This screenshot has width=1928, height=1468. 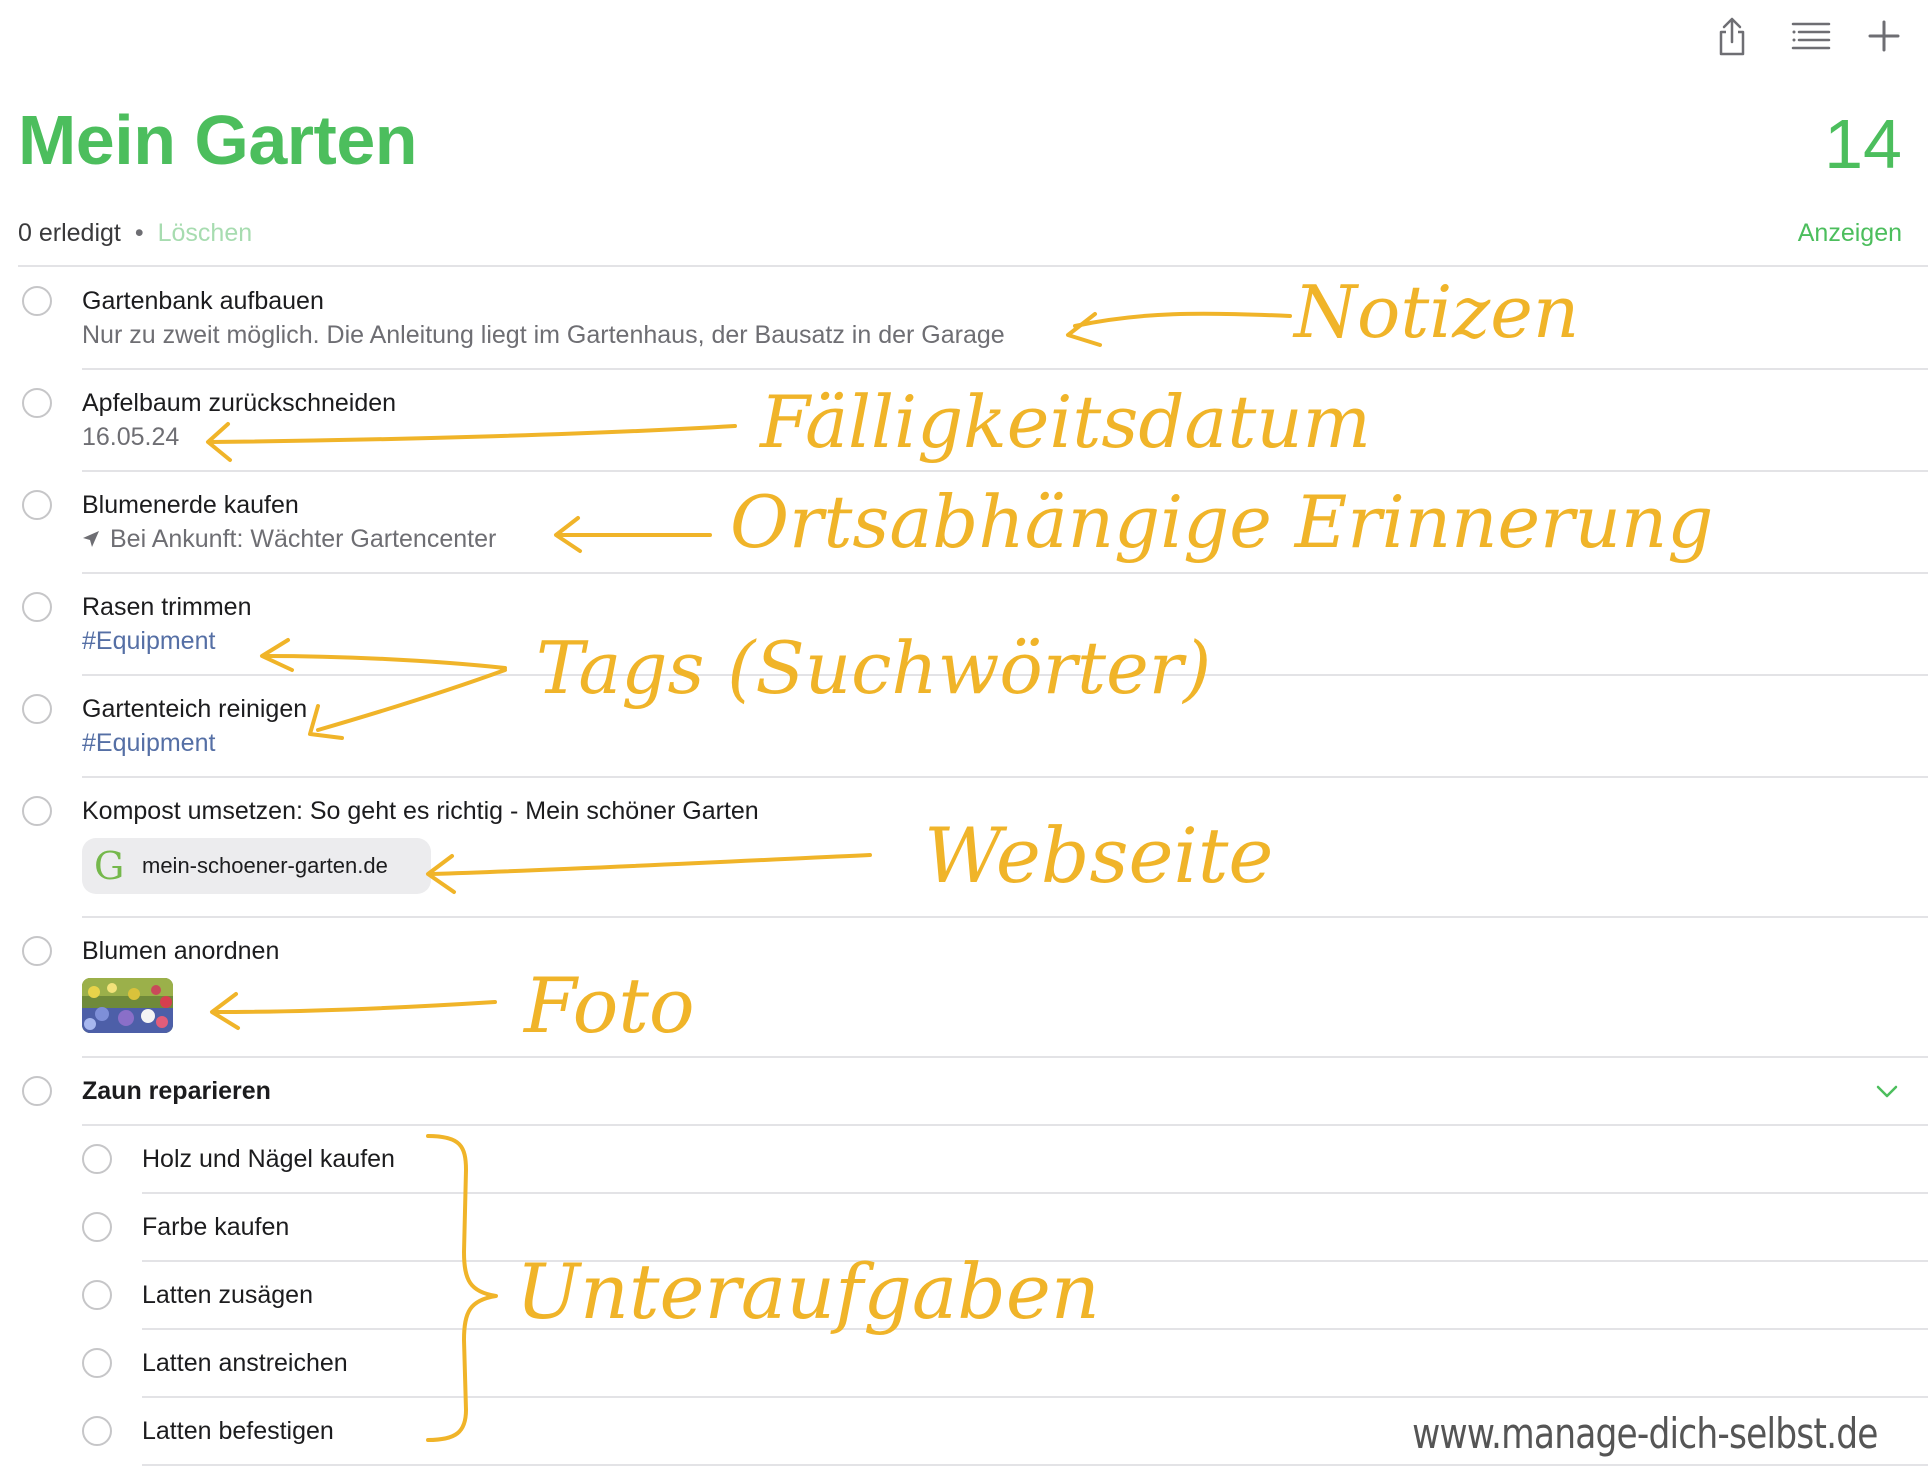 I want to click on annotation-photo: Foto, so click(x=609, y=1005).